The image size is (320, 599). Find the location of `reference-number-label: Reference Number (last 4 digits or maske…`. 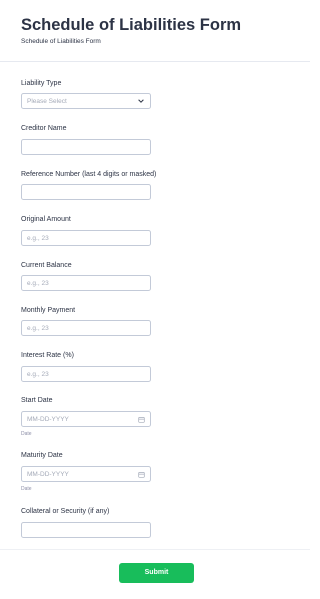

reference-number-label: Reference Number (last 4 digits or maske… is located at coordinates (89, 174).